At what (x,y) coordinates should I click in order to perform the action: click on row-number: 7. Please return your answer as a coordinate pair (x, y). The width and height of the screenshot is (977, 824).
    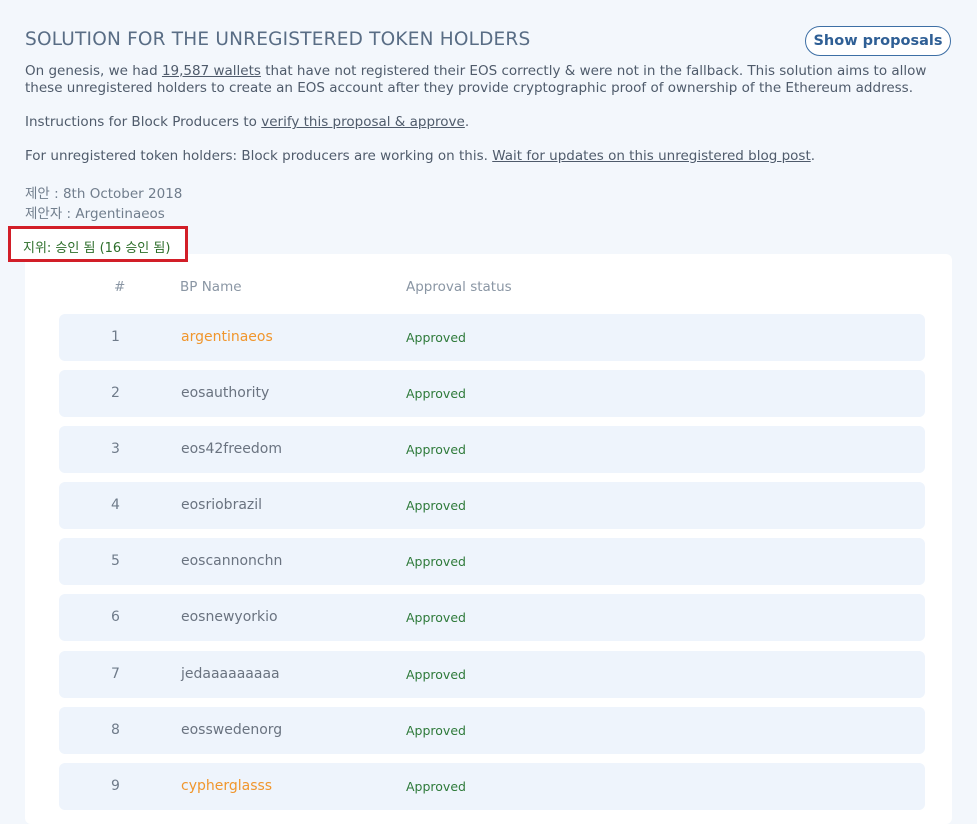
    Looking at the image, I should click on (115, 674).